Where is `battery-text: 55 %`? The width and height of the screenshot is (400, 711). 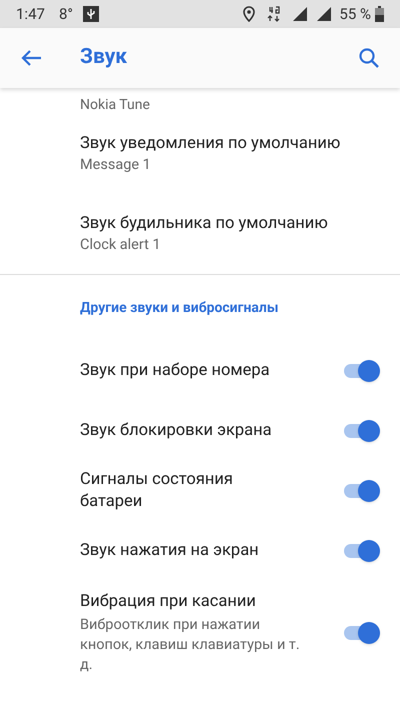 battery-text: 55 % is located at coordinates (355, 14).